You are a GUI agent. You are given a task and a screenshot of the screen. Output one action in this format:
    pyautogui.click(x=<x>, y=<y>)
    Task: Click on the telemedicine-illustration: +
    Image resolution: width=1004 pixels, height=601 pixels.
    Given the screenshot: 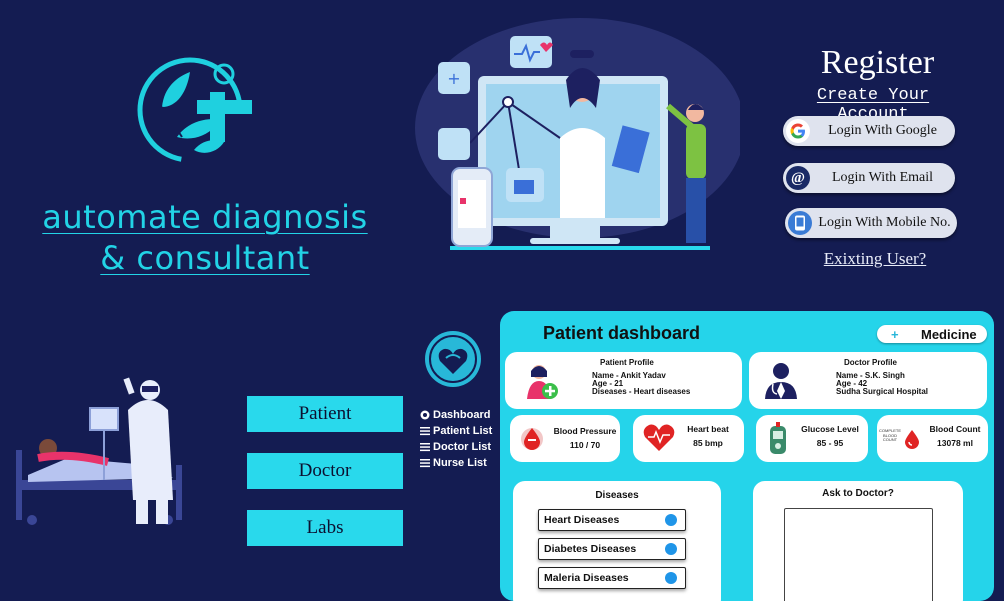 What is the action you would take?
    pyautogui.click(x=577, y=134)
    